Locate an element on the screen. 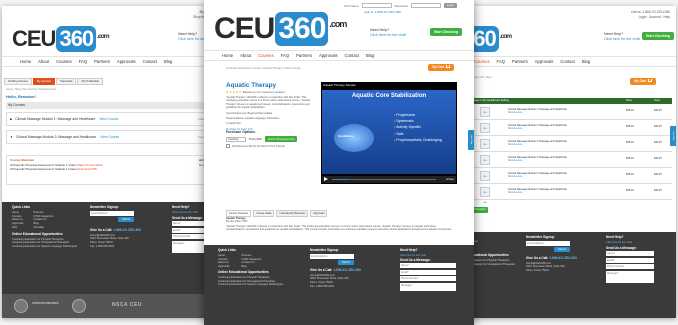 This screenshot has width=678, height=325. watch-link: Watch Presentation is located at coordinates (90, 165).